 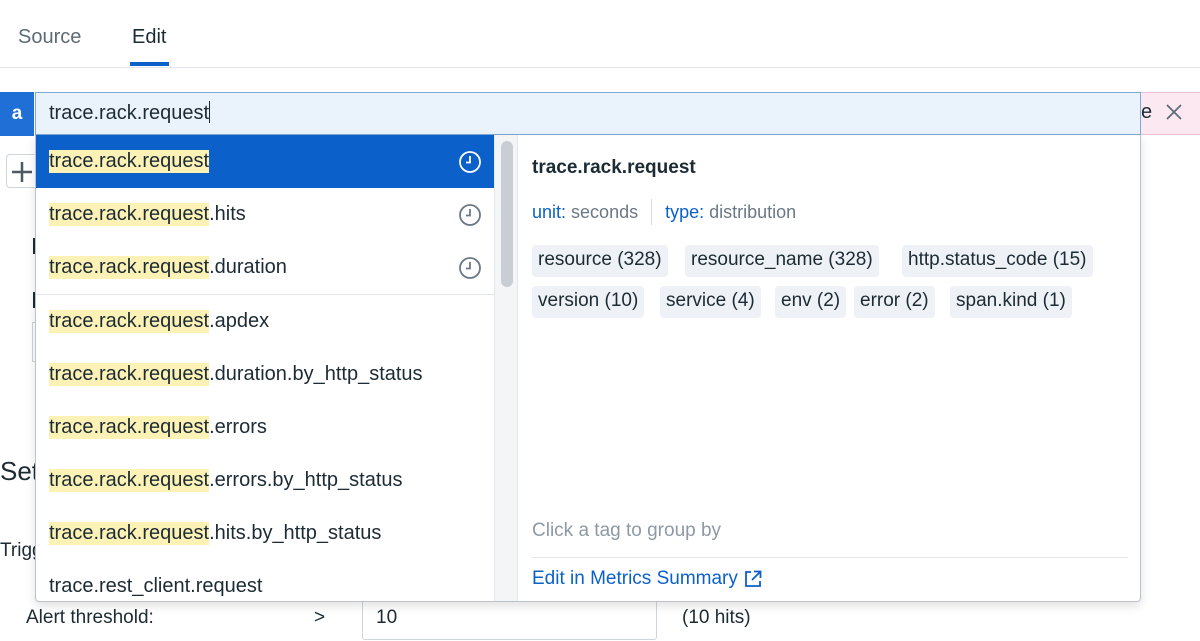 I want to click on suggestion-item: trace.rack.request .duration, so click(x=265, y=267).